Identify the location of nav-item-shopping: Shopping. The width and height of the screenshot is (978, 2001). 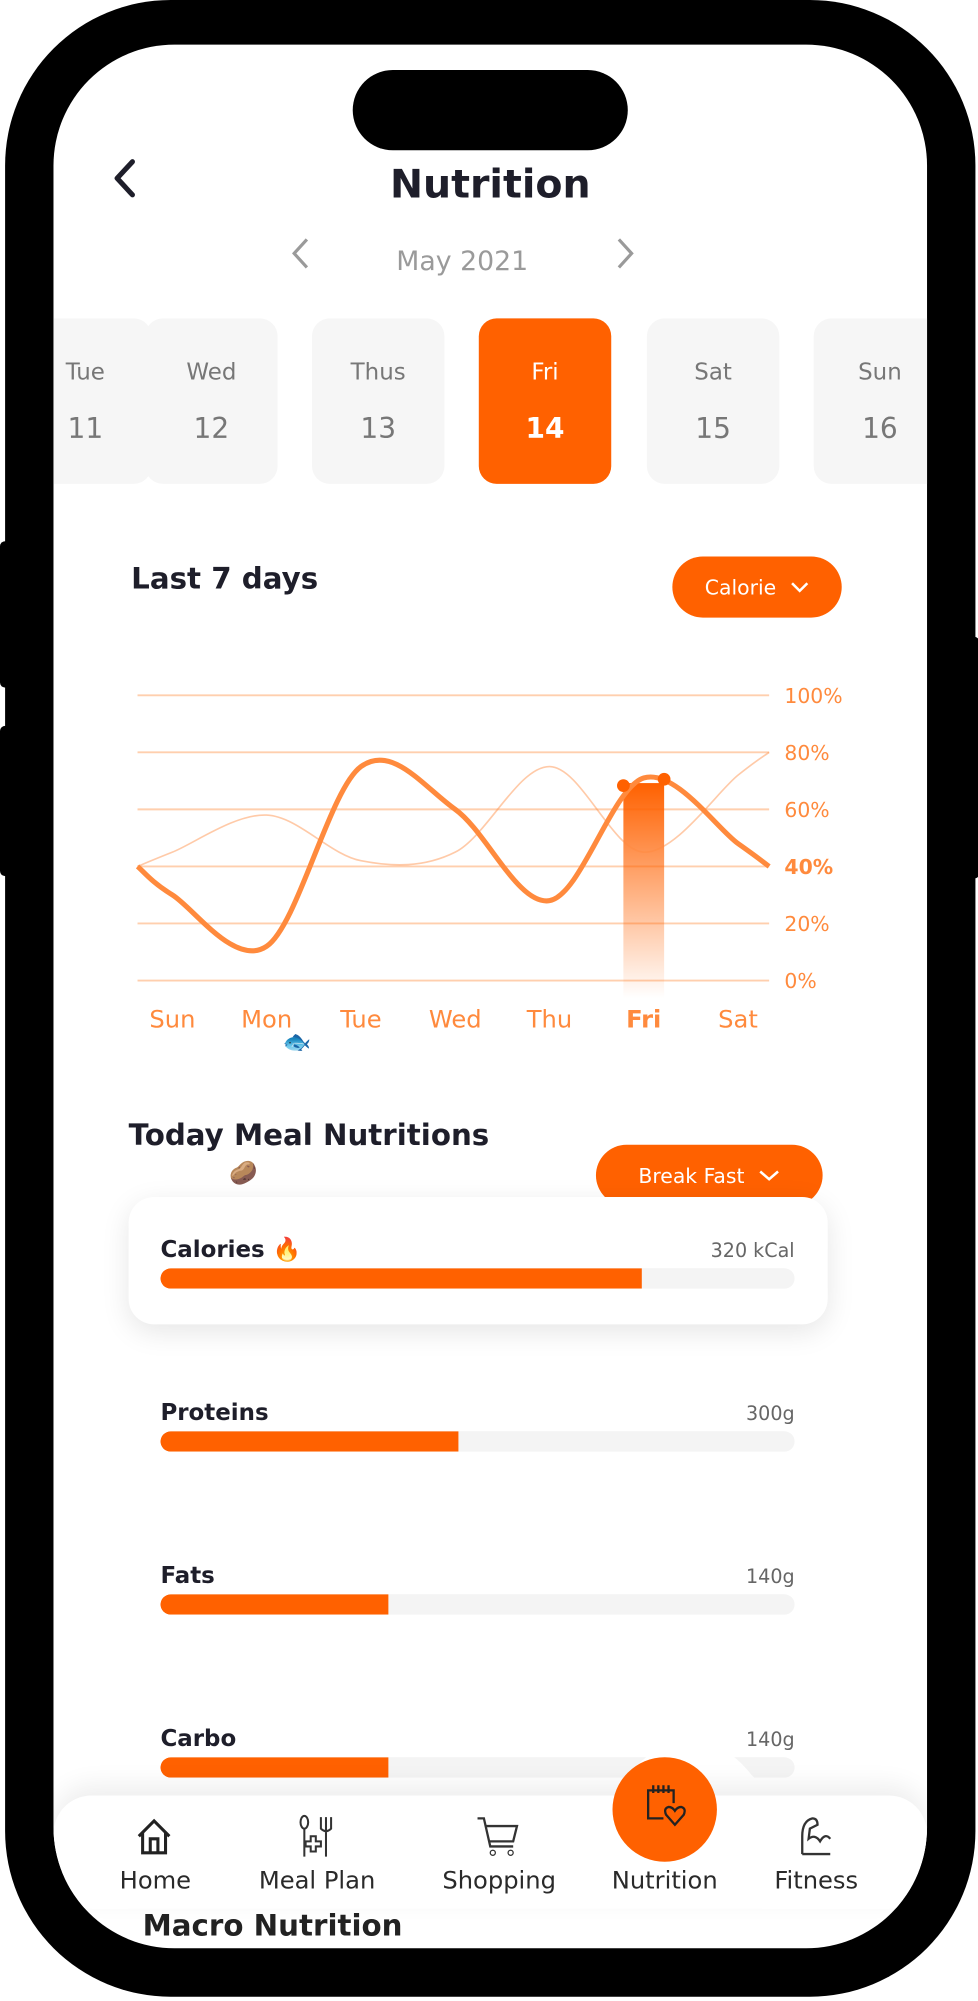
(499, 1849).